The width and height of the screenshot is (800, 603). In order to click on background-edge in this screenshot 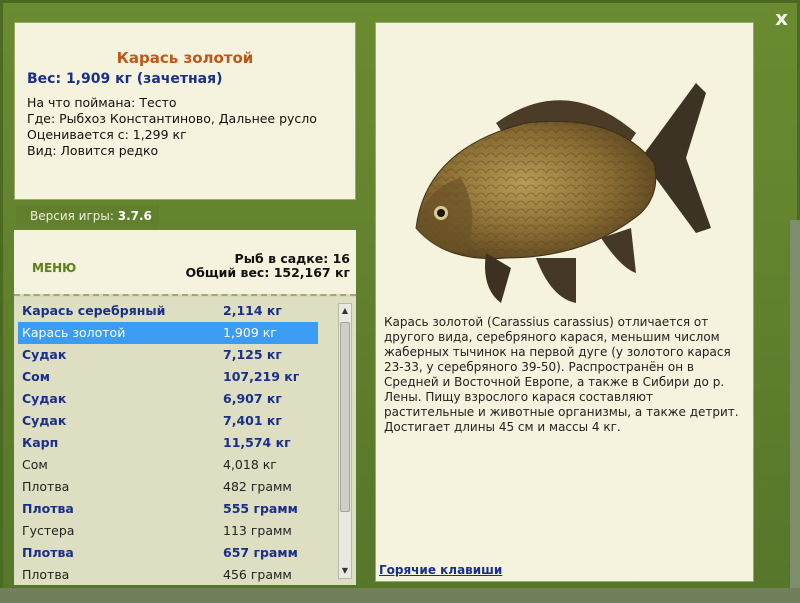, I will do `click(795, 411)`.